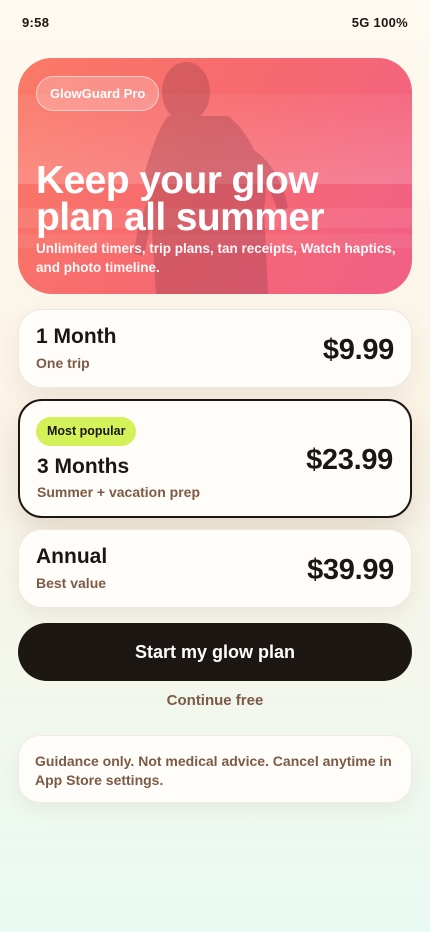 The width and height of the screenshot is (430, 932). Describe the element at coordinates (215, 700) in the screenshot. I see `continue-free-link: Continue free` at that location.